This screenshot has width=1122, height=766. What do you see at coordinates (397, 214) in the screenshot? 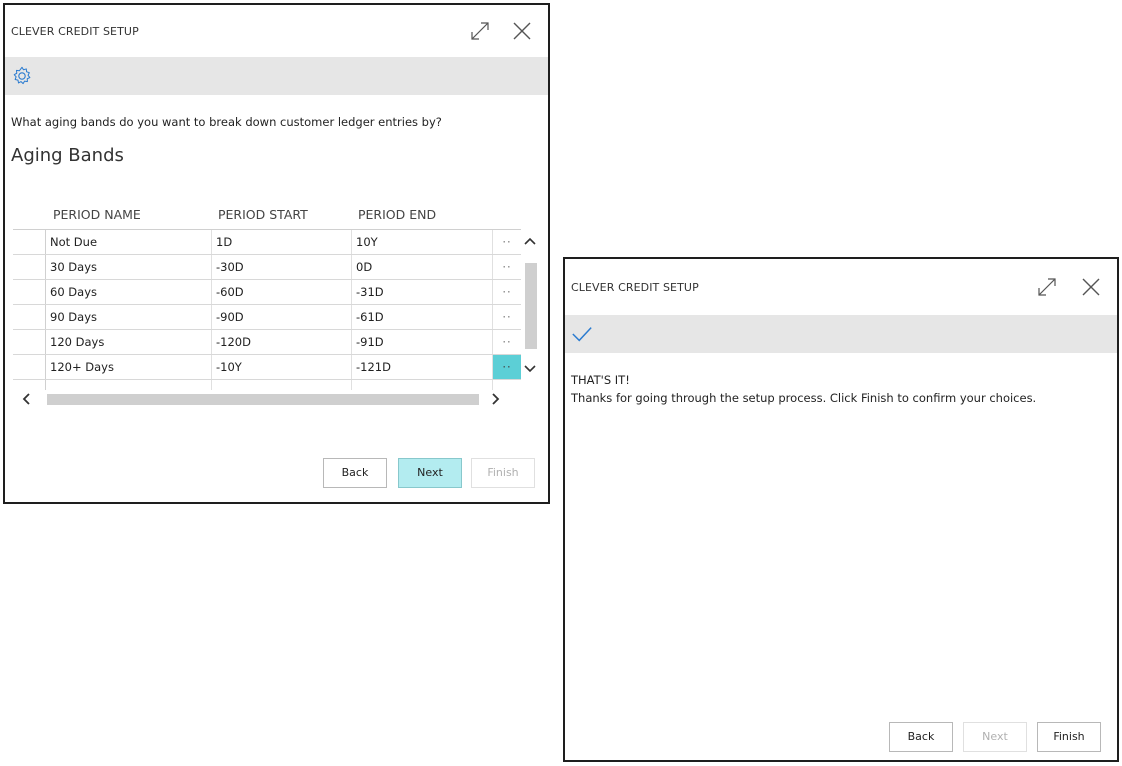
I see `column-header-period-end: PERIOD END` at bounding box center [397, 214].